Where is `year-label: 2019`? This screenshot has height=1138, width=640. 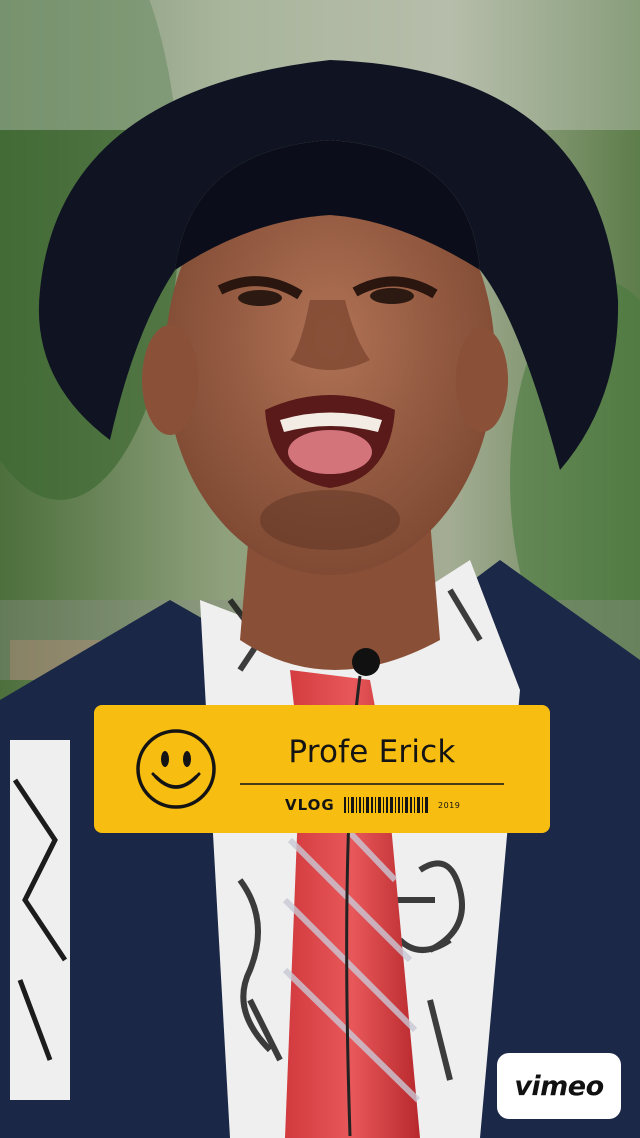
year-label: 2019 is located at coordinates (449, 805).